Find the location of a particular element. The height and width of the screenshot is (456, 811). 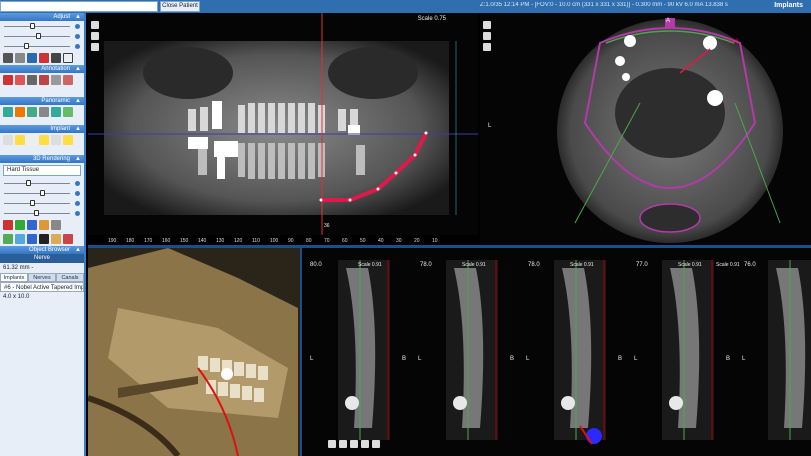

auto-tool-icon is located at coordinates (68, 112).